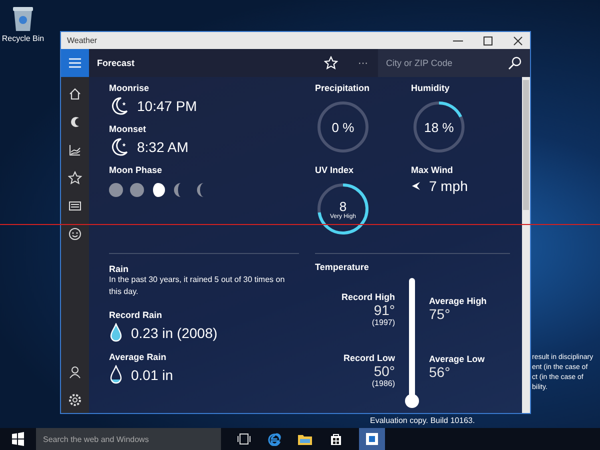 Image resolution: width=600 pixels, height=450 pixels. Describe the element at coordinates (526, 245) in the screenshot. I see `scrollbar` at that location.